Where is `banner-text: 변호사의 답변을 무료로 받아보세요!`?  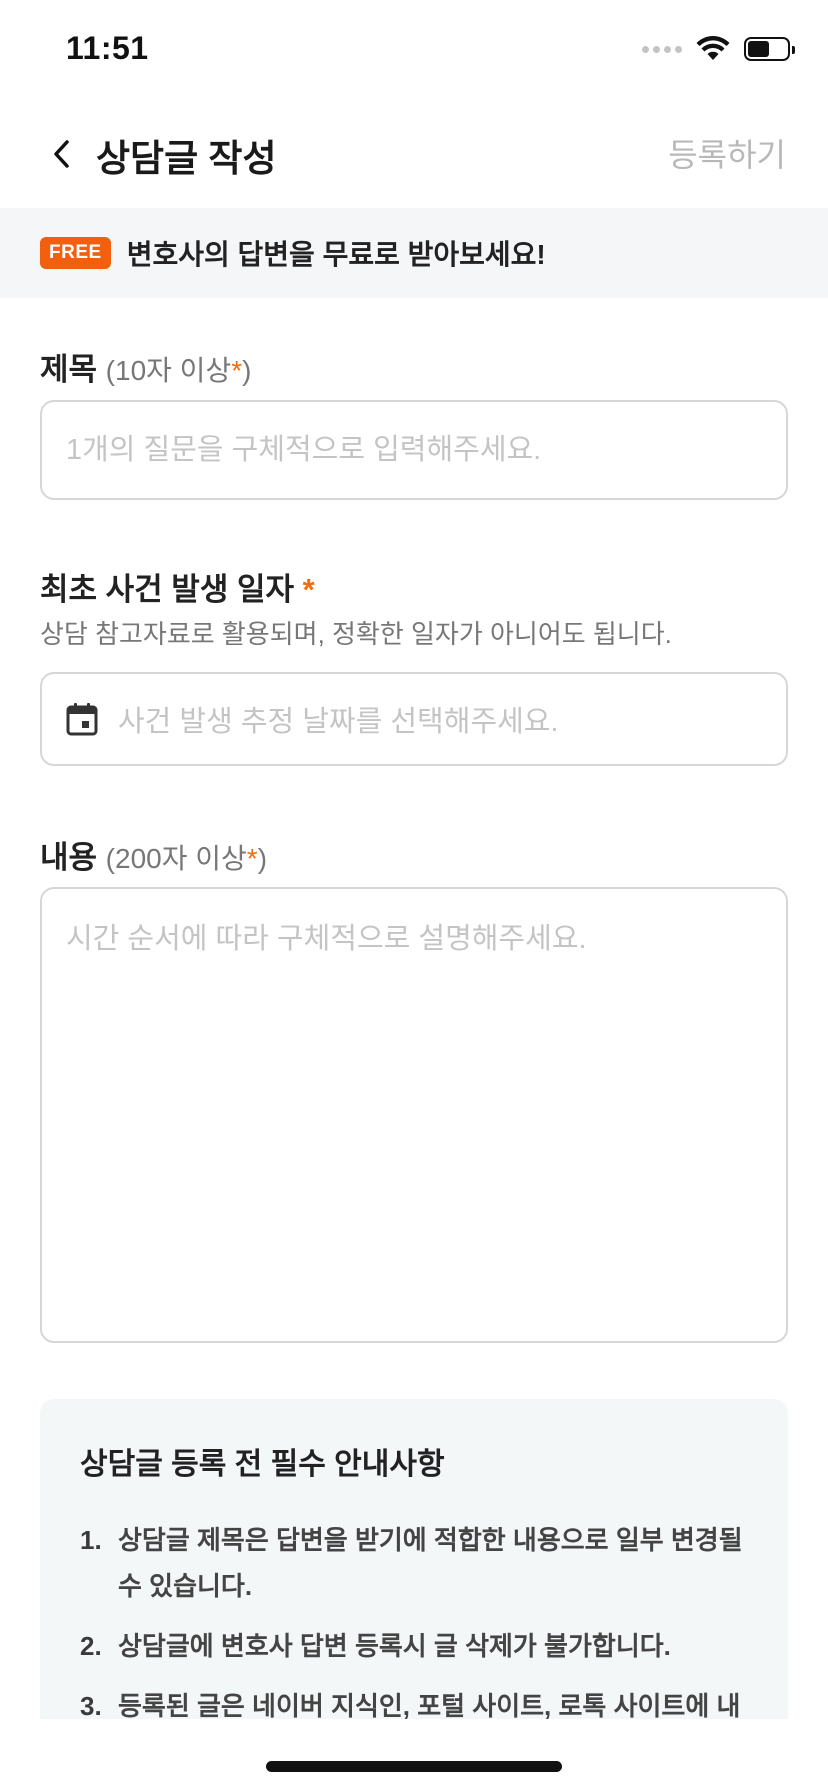 banner-text: 변호사의 답변을 무료로 받아보세요! is located at coordinates (336, 254).